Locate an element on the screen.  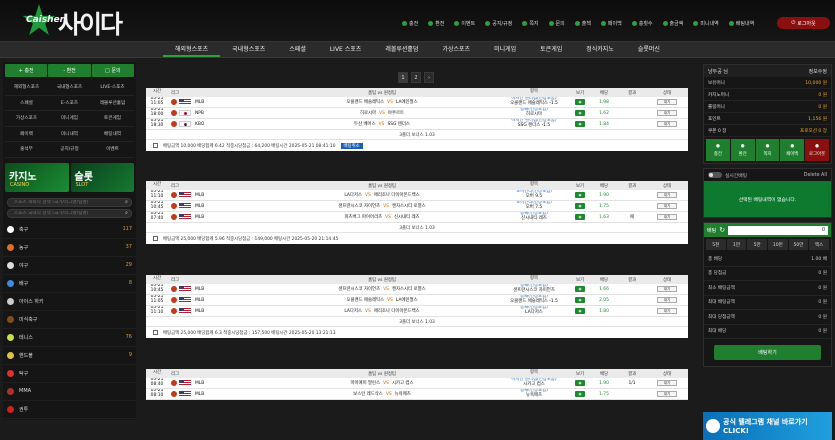
cancel-bet-button: 배팅취소 is located at coordinates (351, 145).